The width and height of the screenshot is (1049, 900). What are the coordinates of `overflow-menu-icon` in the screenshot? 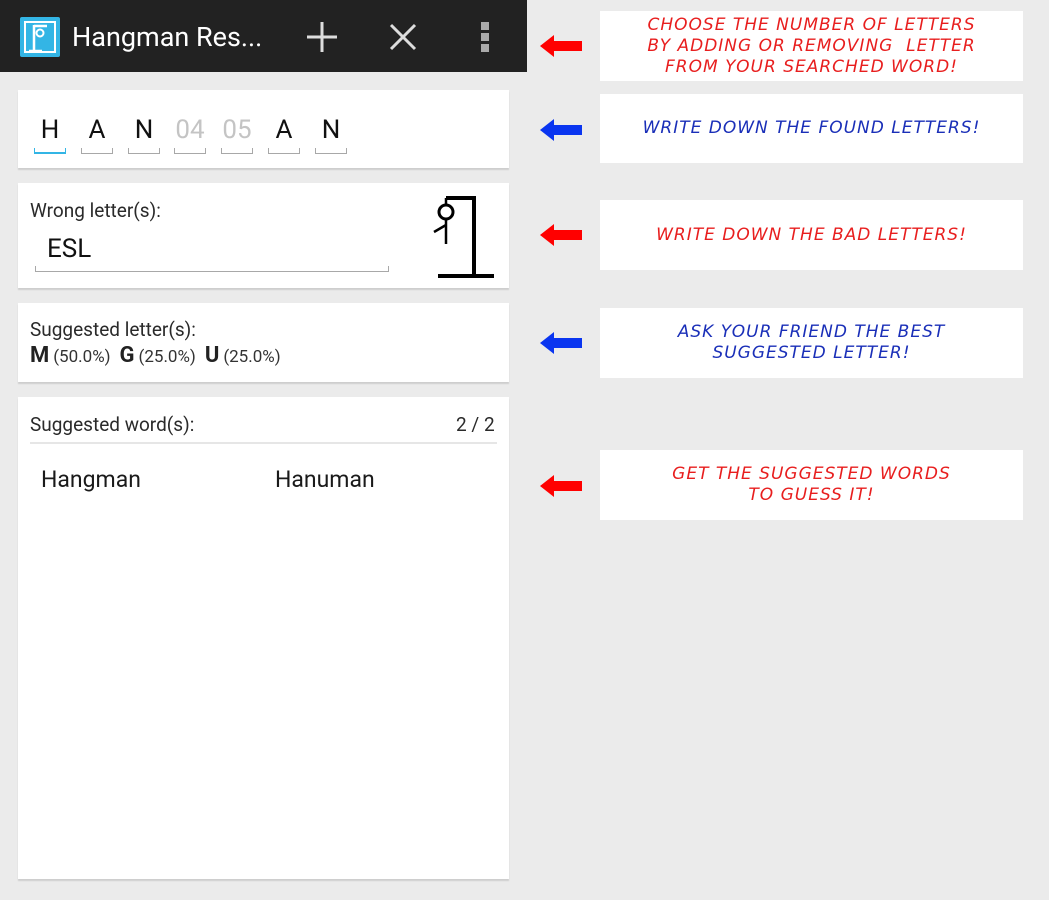 It's located at (485, 37).